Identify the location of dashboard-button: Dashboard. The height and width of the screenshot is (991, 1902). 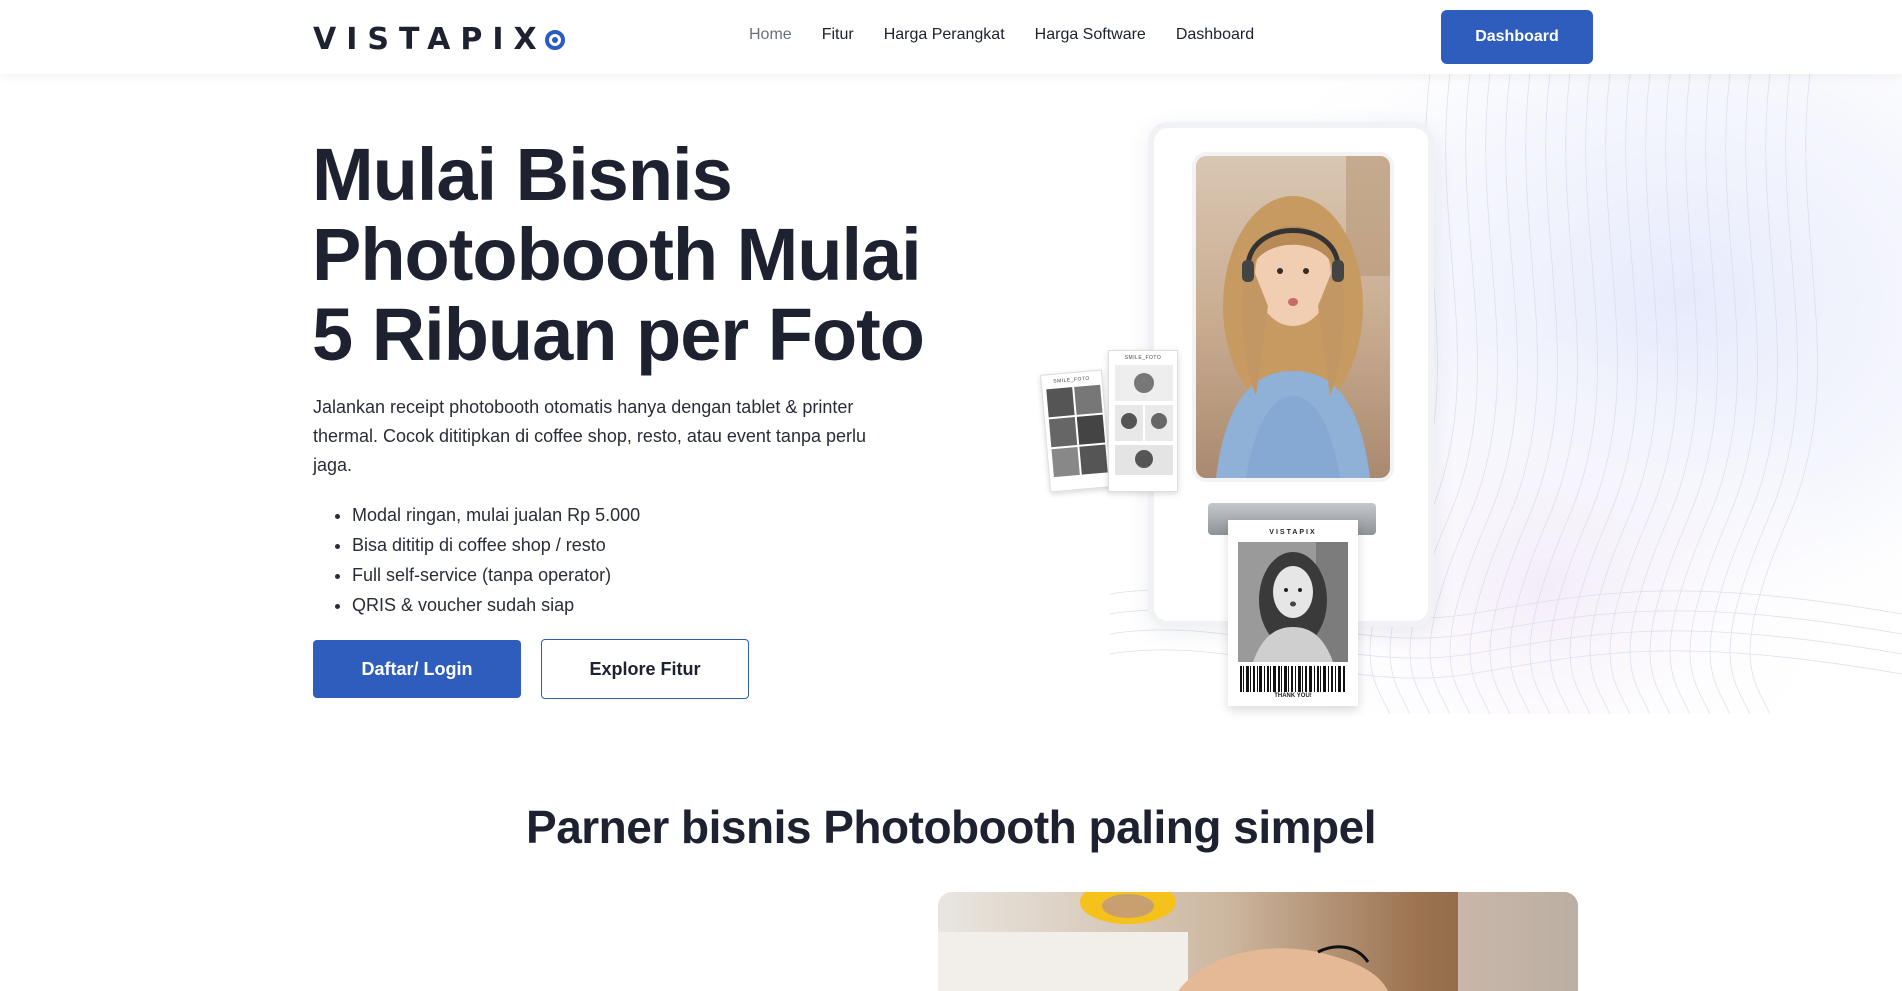
(1517, 37).